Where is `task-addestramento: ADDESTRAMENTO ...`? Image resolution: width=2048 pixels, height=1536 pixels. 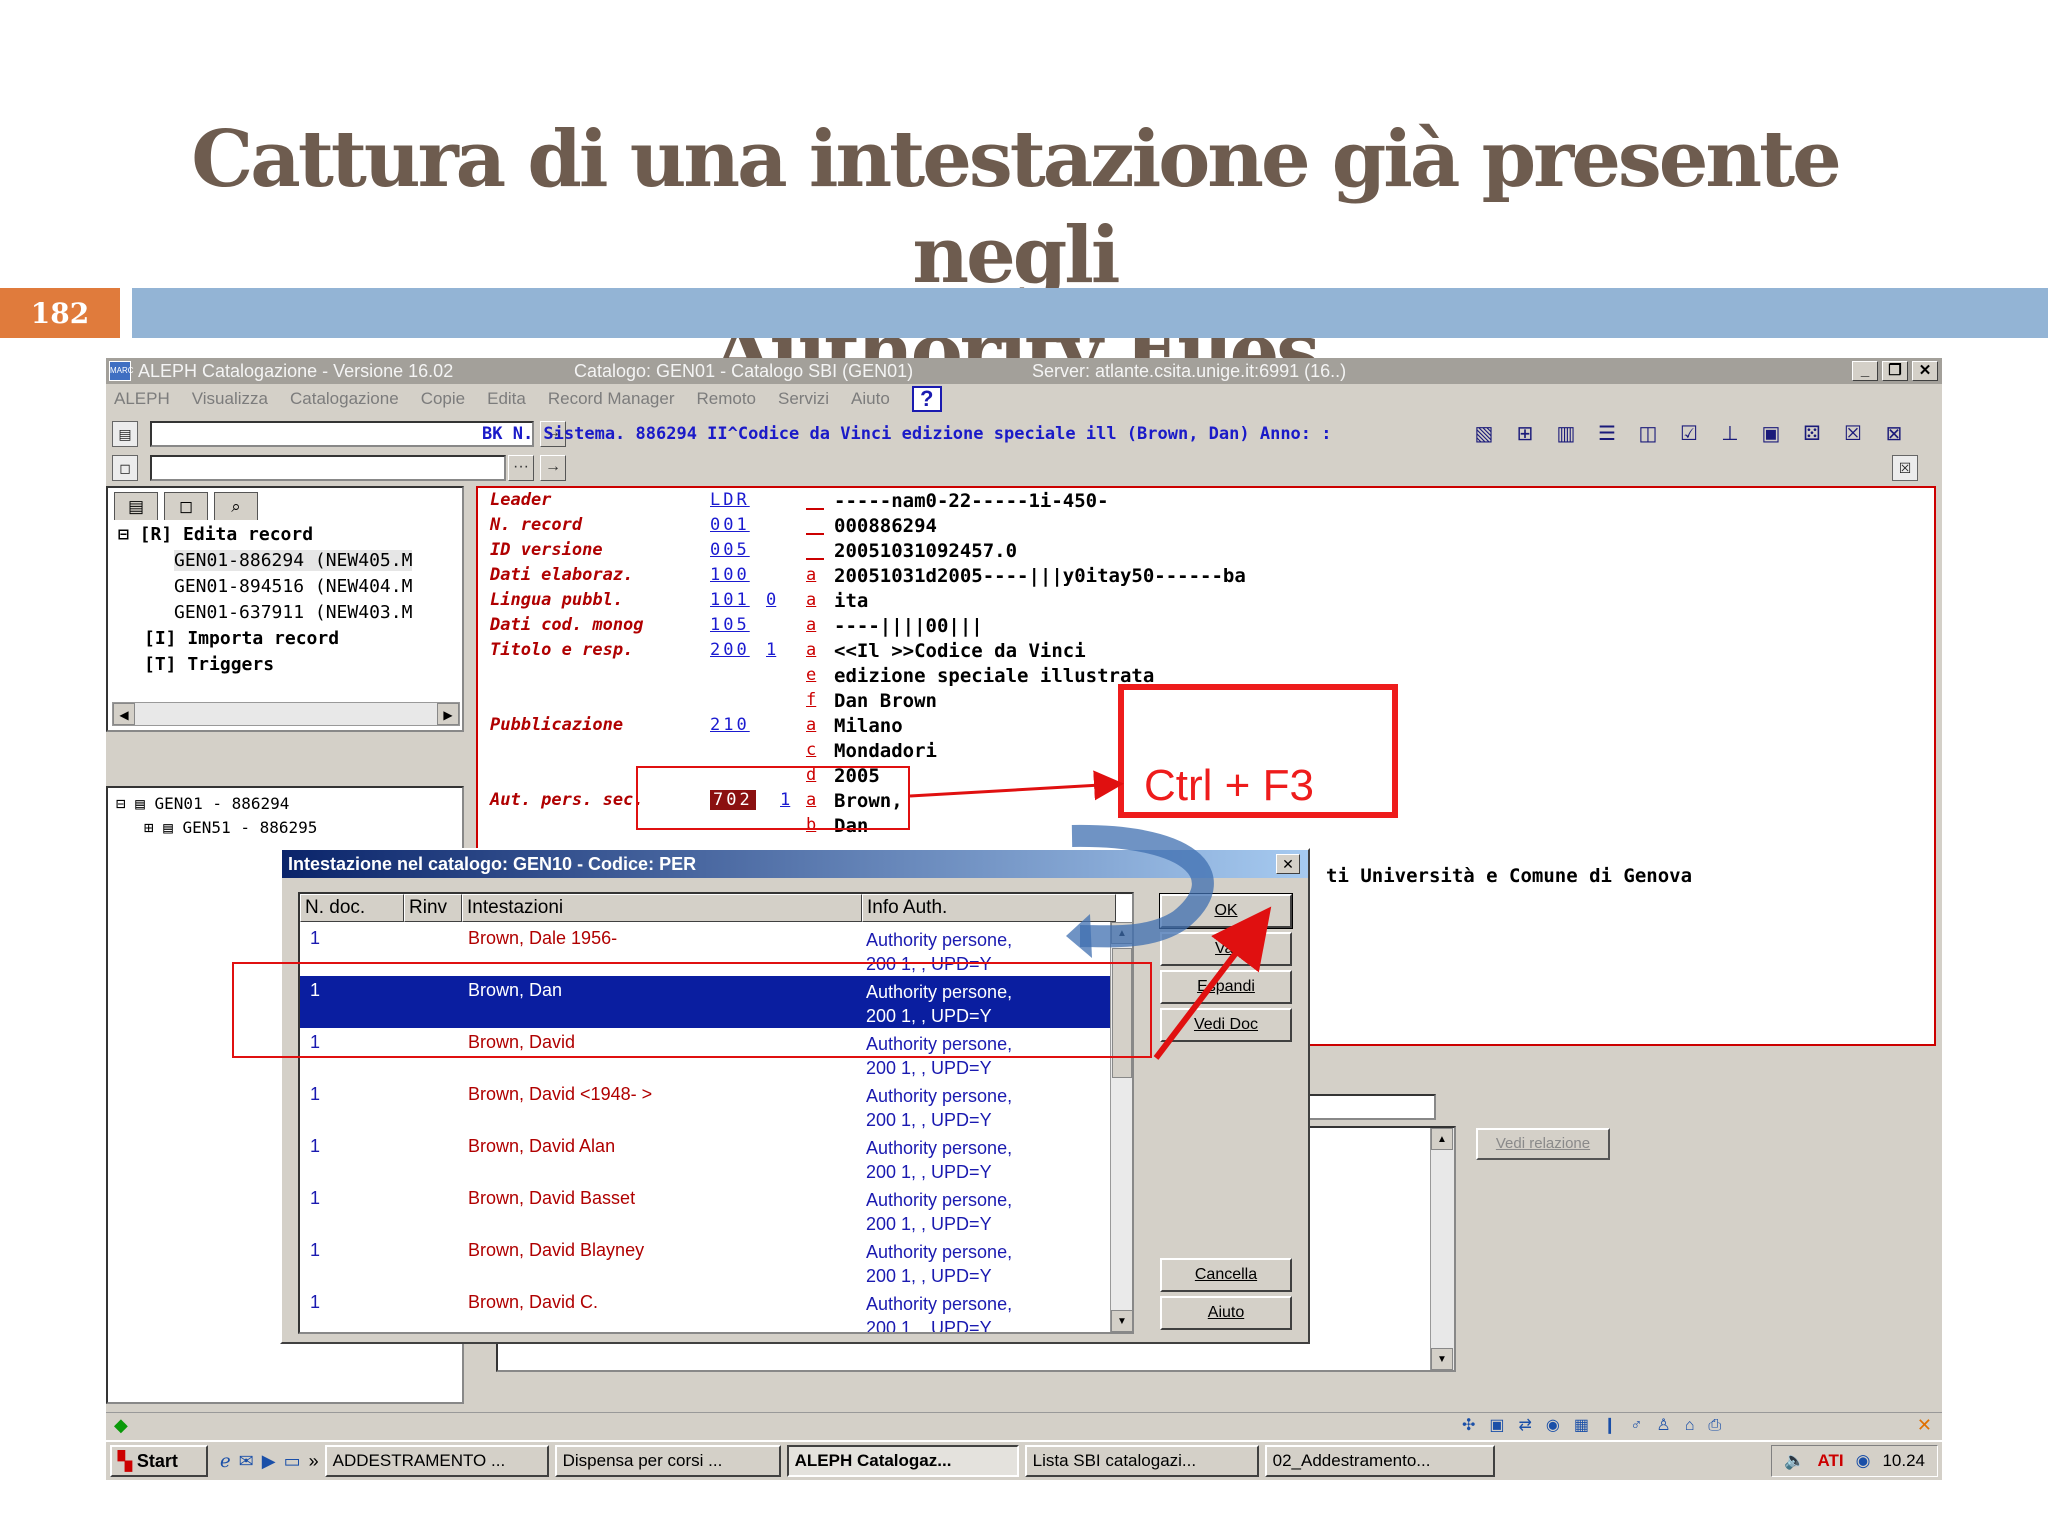
task-addestramento: ADDESTRAMENTO ... is located at coordinates (436, 1461).